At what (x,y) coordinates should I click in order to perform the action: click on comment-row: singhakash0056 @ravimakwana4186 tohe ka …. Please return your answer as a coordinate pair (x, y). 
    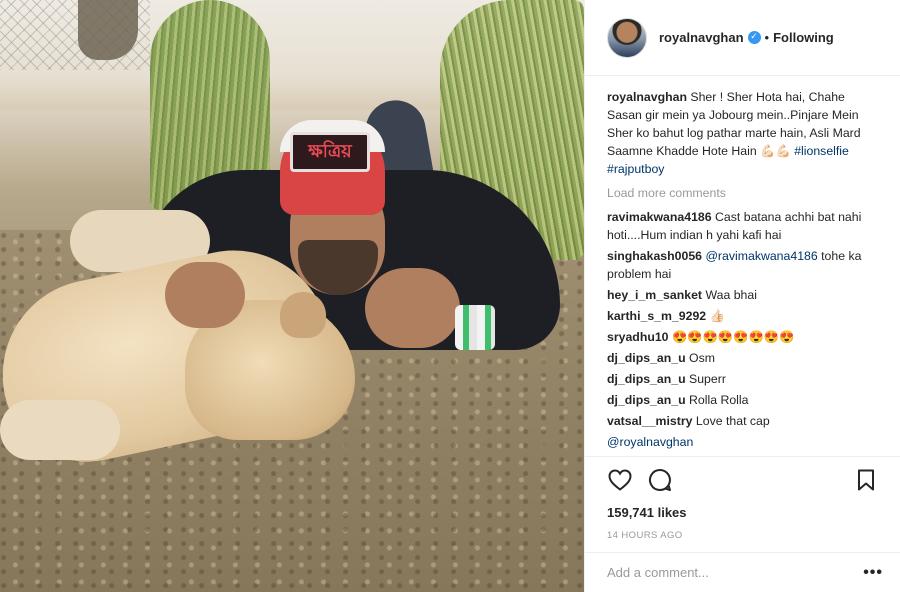
    Looking at the image, I should click on (745, 265).